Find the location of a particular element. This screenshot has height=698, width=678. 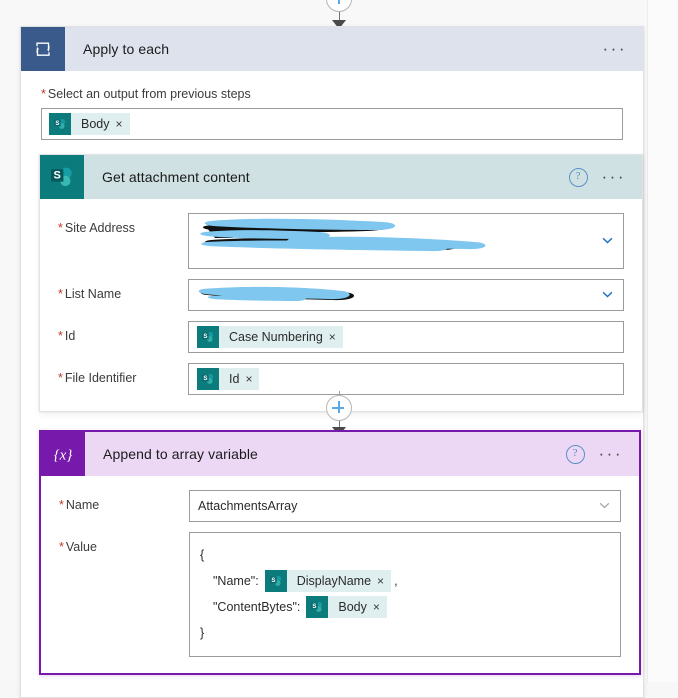

token-chip-id: S Id × is located at coordinates (228, 379).